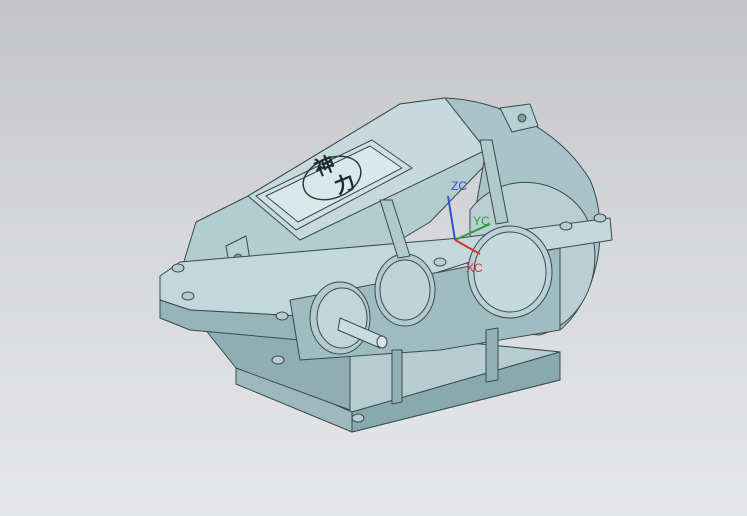  Describe the element at coordinates (522, 118) in the screenshot. I see `lug-hole-right` at that location.